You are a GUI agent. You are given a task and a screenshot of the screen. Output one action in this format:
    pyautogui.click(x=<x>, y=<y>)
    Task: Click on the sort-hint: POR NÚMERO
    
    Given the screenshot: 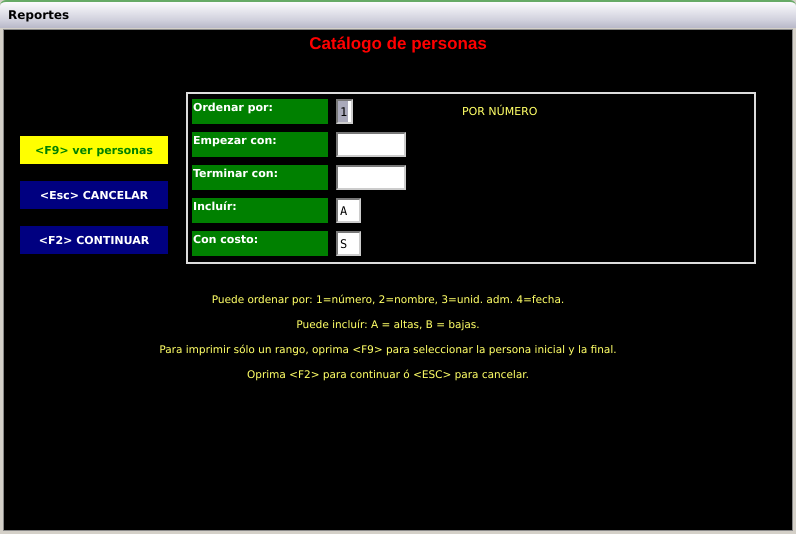 What is the action you would take?
    pyautogui.click(x=500, y=112)
    